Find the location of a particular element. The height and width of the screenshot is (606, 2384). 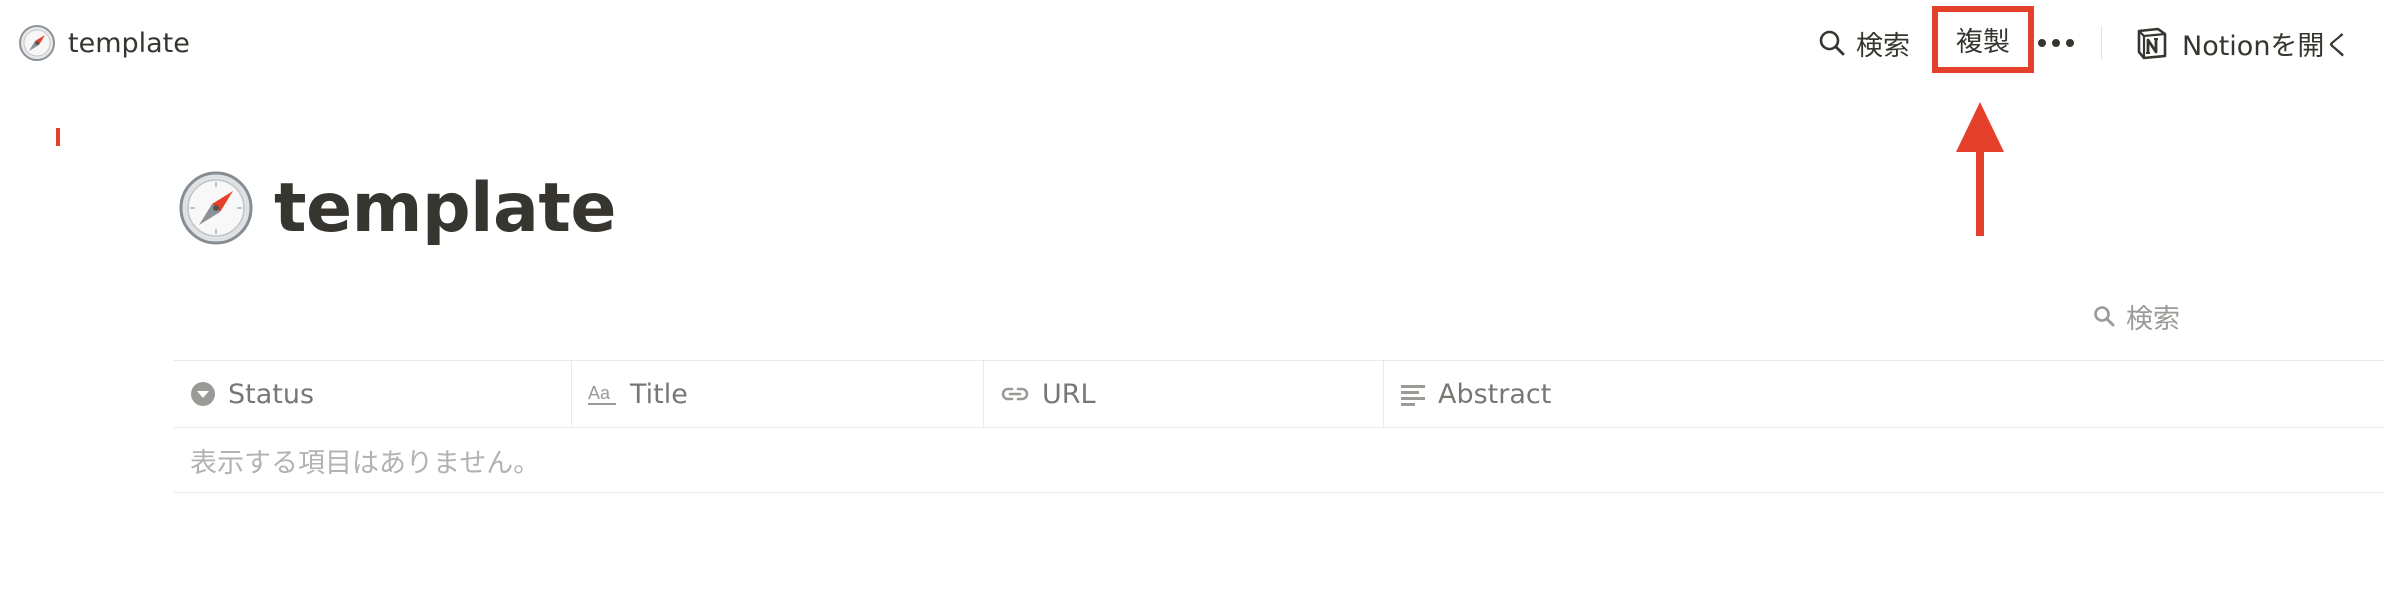

page-header: template is located at coordinates (397, 208).